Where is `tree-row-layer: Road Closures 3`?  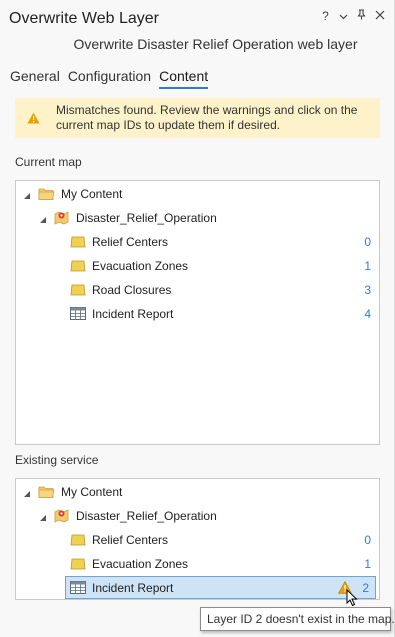 tree-row-layer: Road Closures 3 is located at coordinates (197, 290).